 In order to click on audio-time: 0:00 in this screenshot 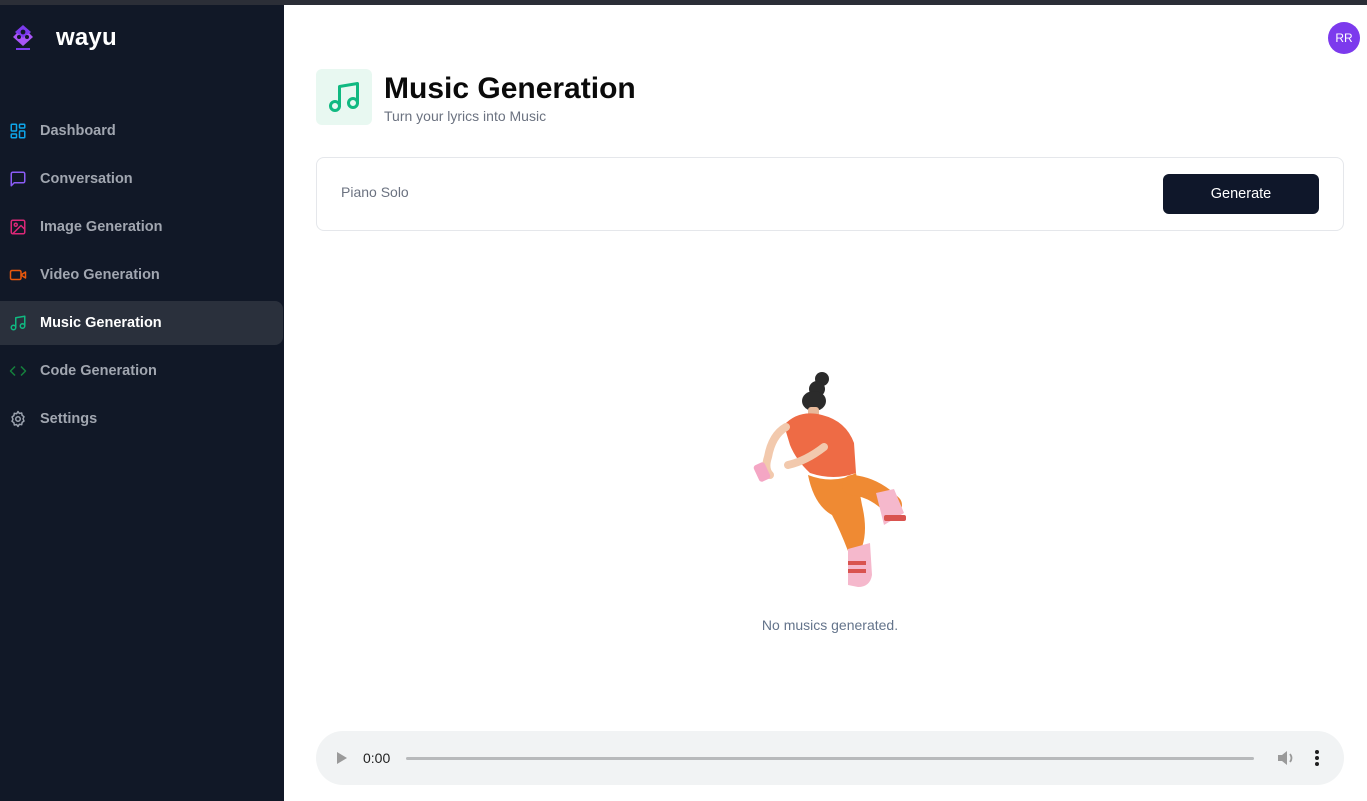, I will do `click(377, 758)`.